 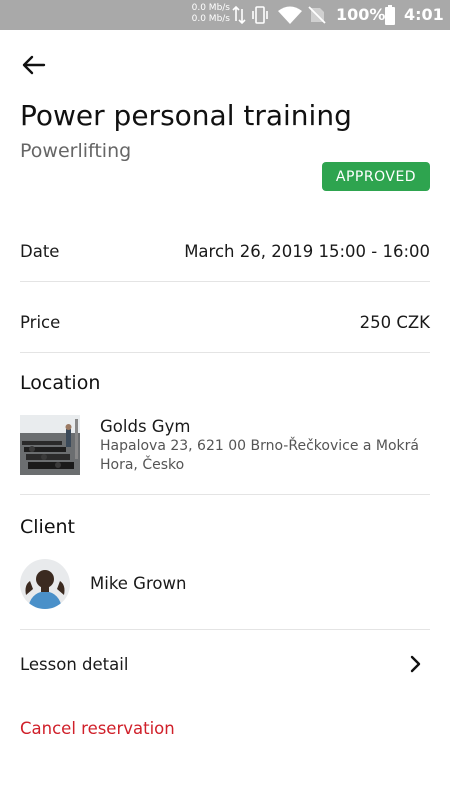 I want to click on network-speed: 0.0 Mb/s 0.0 Mb/s, so click(x=209, y=14).